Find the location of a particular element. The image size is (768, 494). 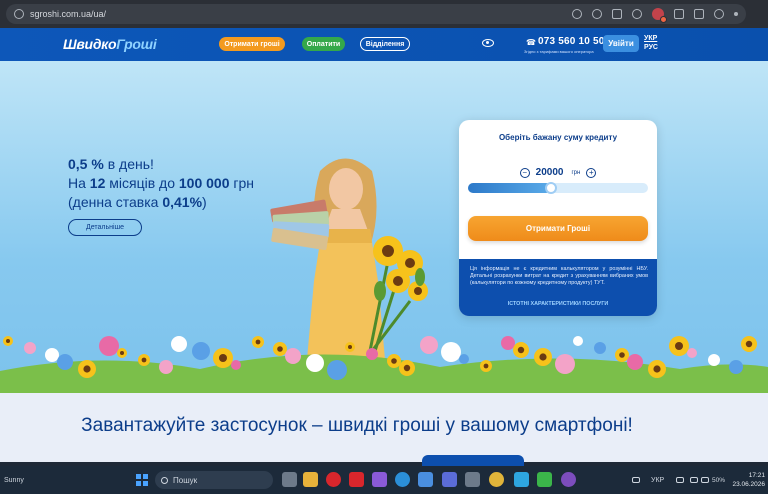

url-text: sgroshi.com.ua/ua/ is located at coordinates (68, 14).